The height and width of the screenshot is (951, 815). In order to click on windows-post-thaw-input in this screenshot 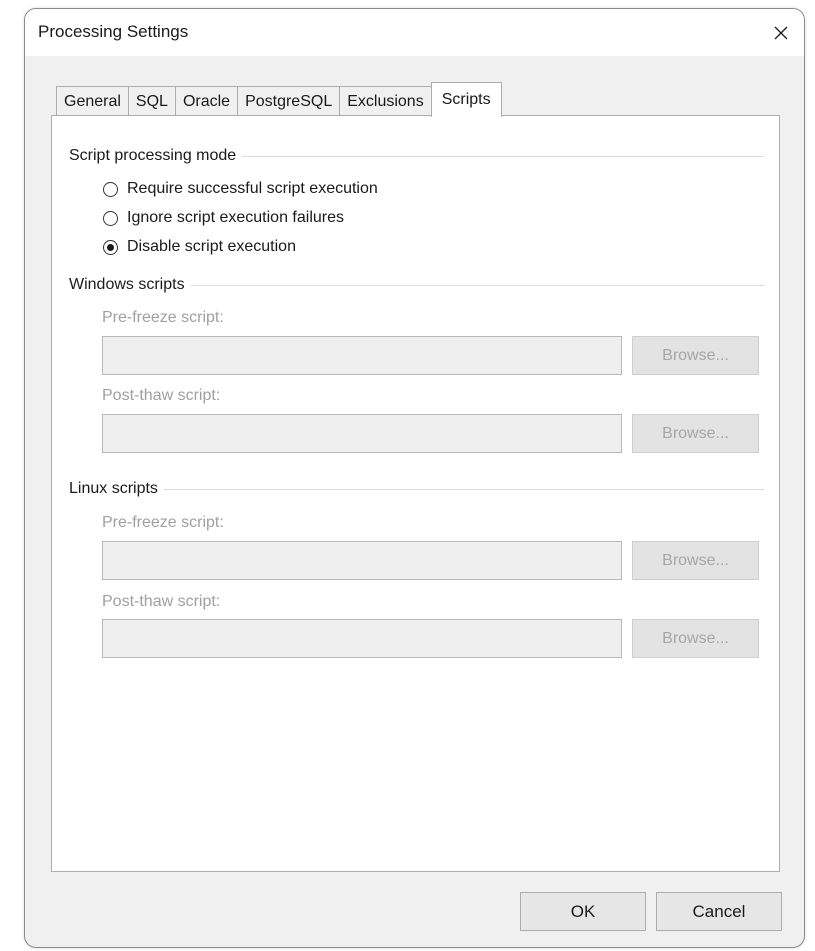, I will do `click(362, 433)`.